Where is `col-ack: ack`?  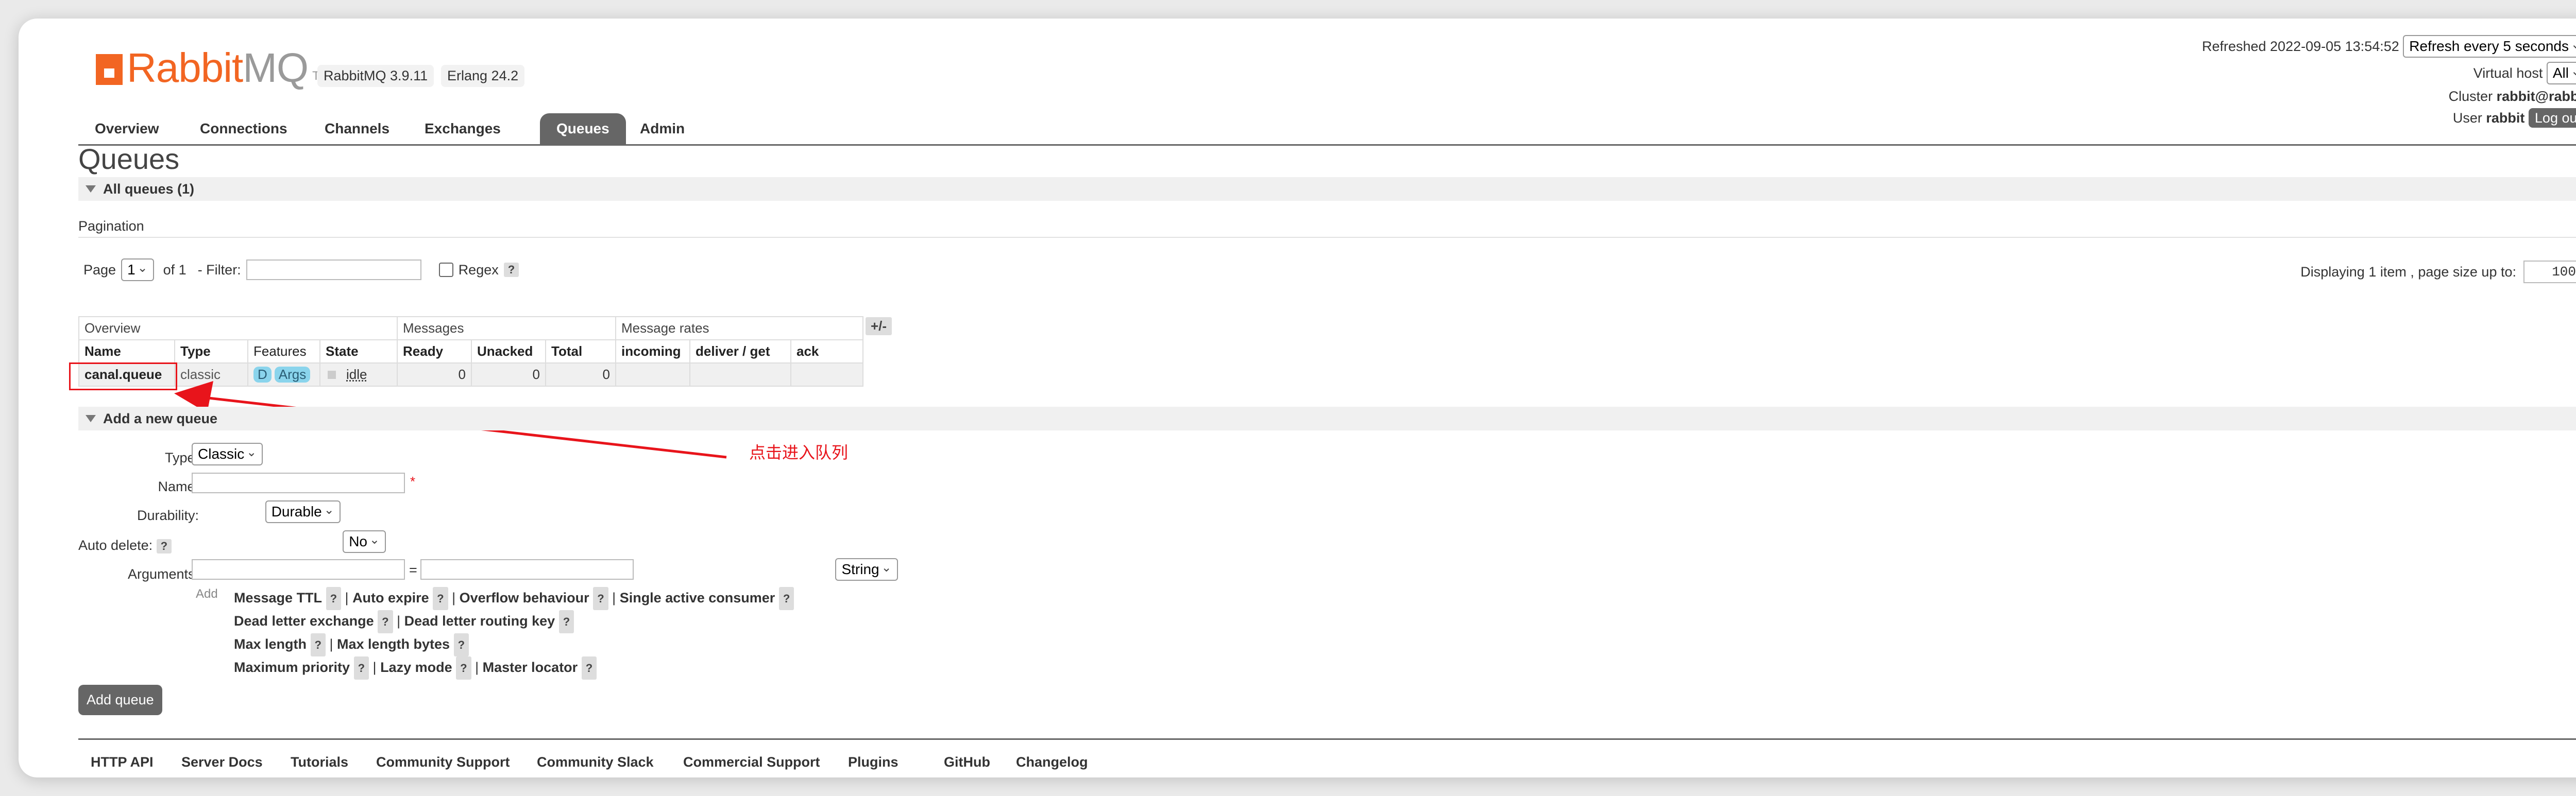
col-ack: ack is located at coordinates (826, 351).